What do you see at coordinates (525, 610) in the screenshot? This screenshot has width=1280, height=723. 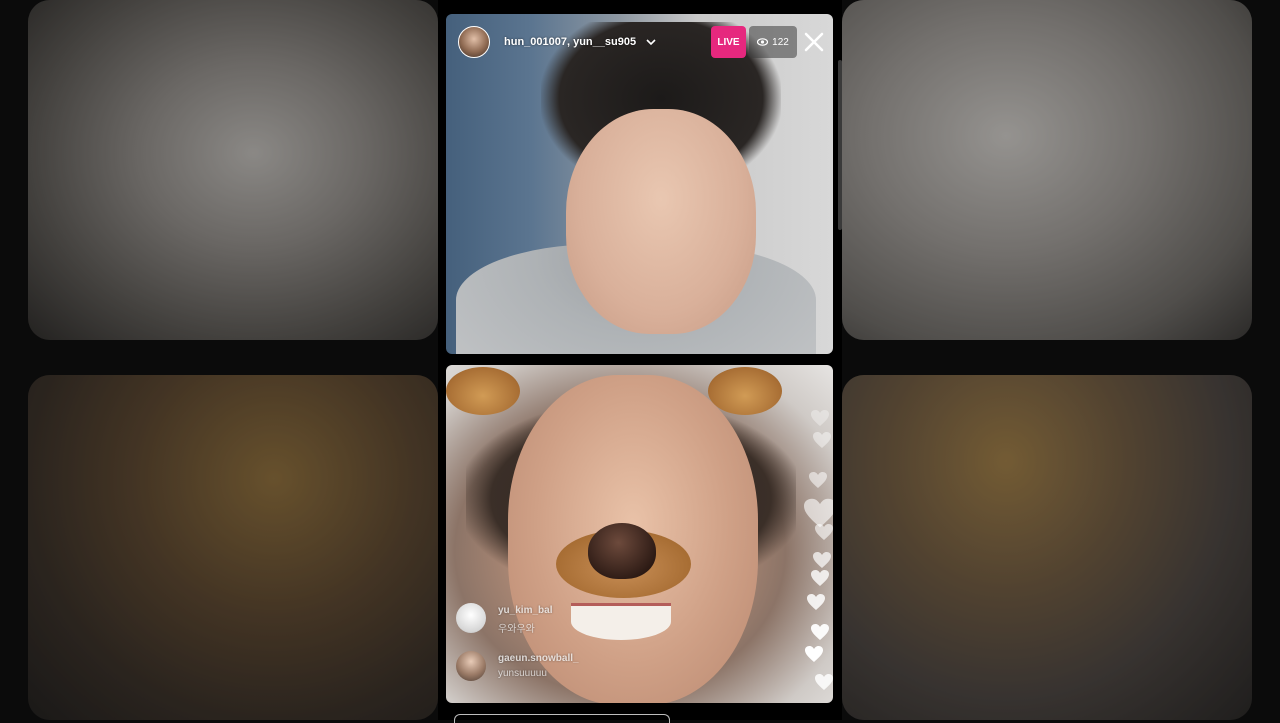 I see `comment-username: yu_kim_bal` at bounding box center [525, 610].